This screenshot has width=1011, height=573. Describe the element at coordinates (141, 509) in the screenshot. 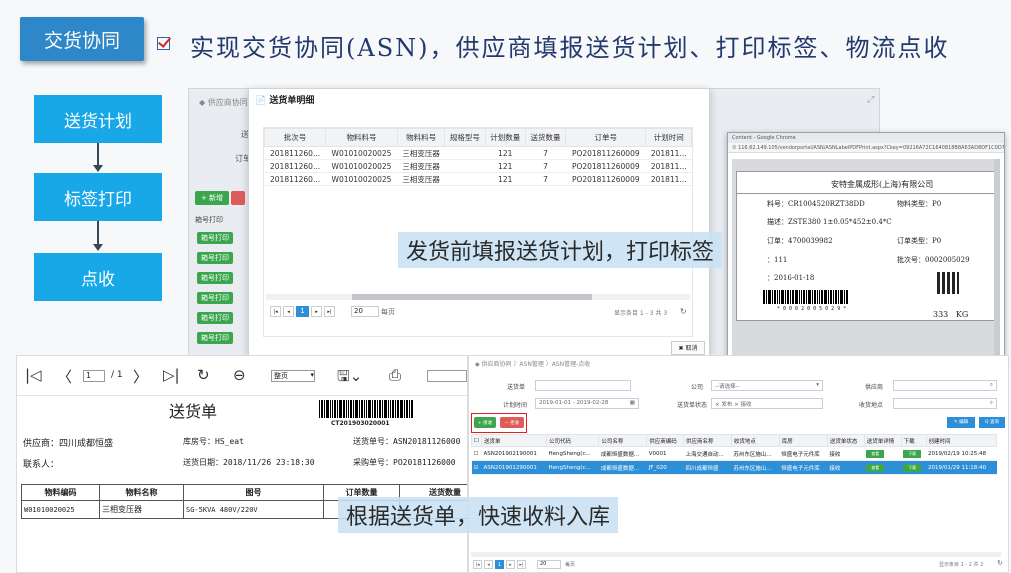

I see `cell: 三相变压器` at that location.